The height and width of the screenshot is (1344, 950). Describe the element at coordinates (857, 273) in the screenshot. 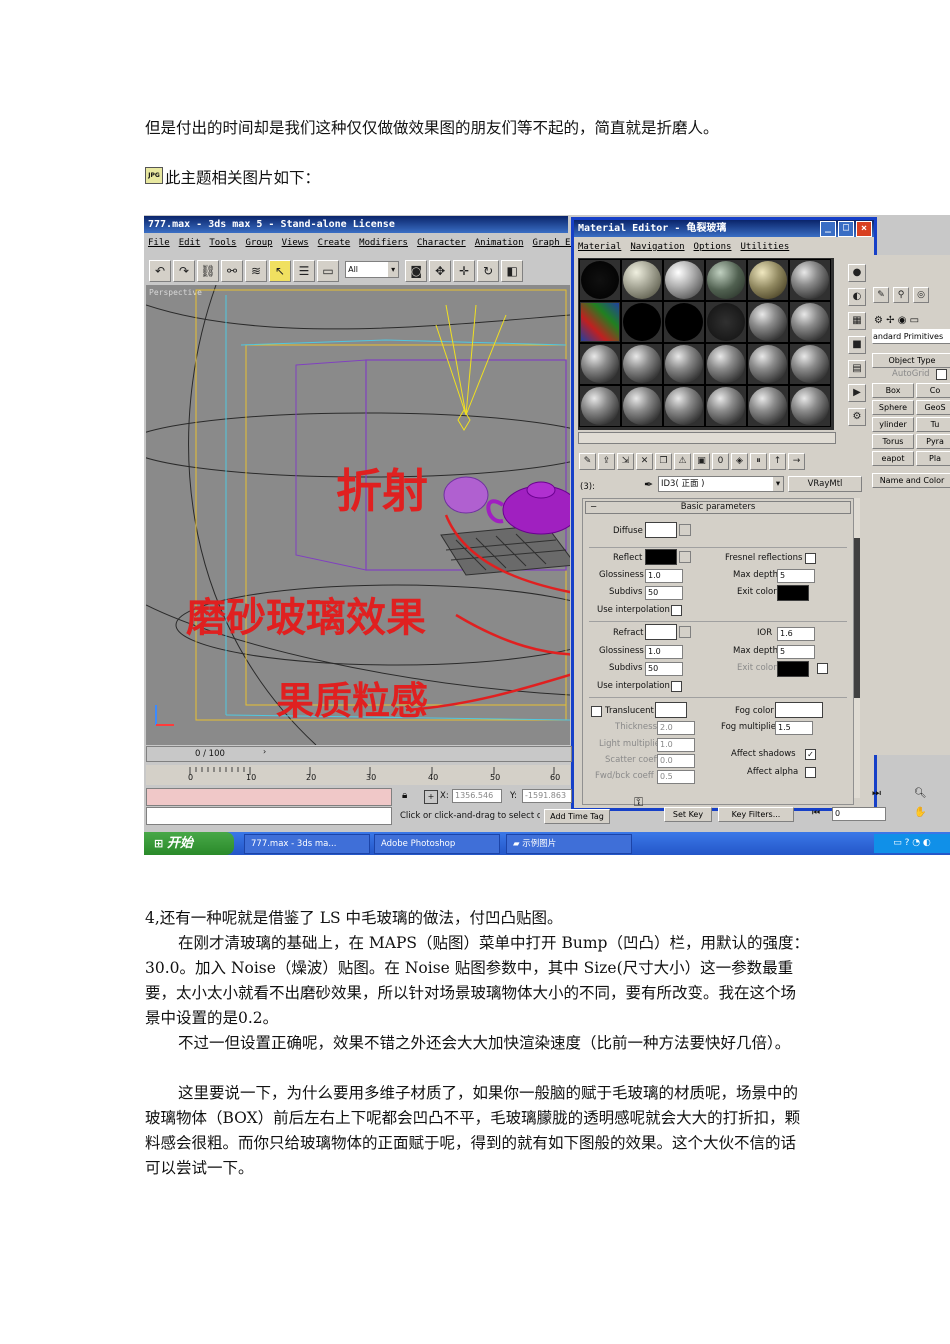

I see `sample-type-icon: ●` at that location.